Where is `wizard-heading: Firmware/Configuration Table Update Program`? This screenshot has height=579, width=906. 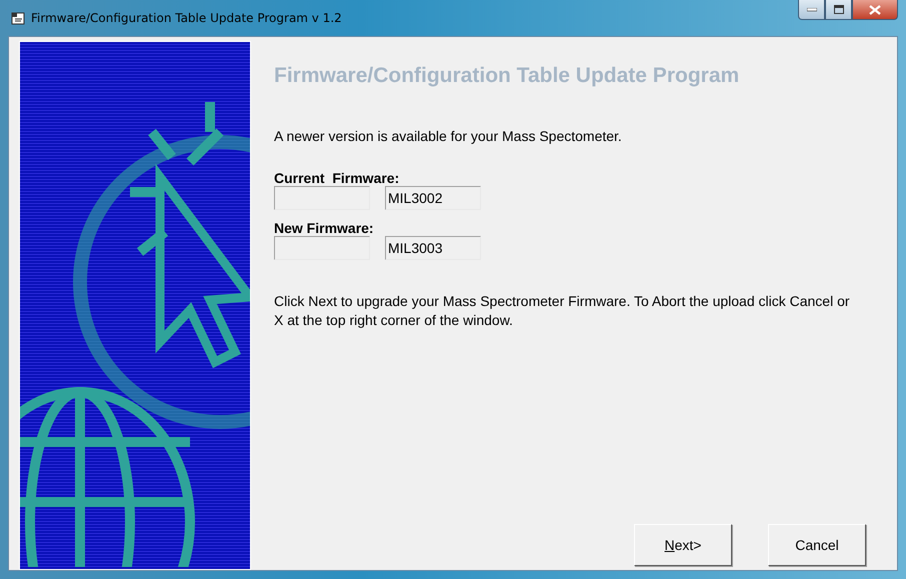 wizard-heading: Firmware/Configuration Table Update Program is located at coordinates (507, 76).